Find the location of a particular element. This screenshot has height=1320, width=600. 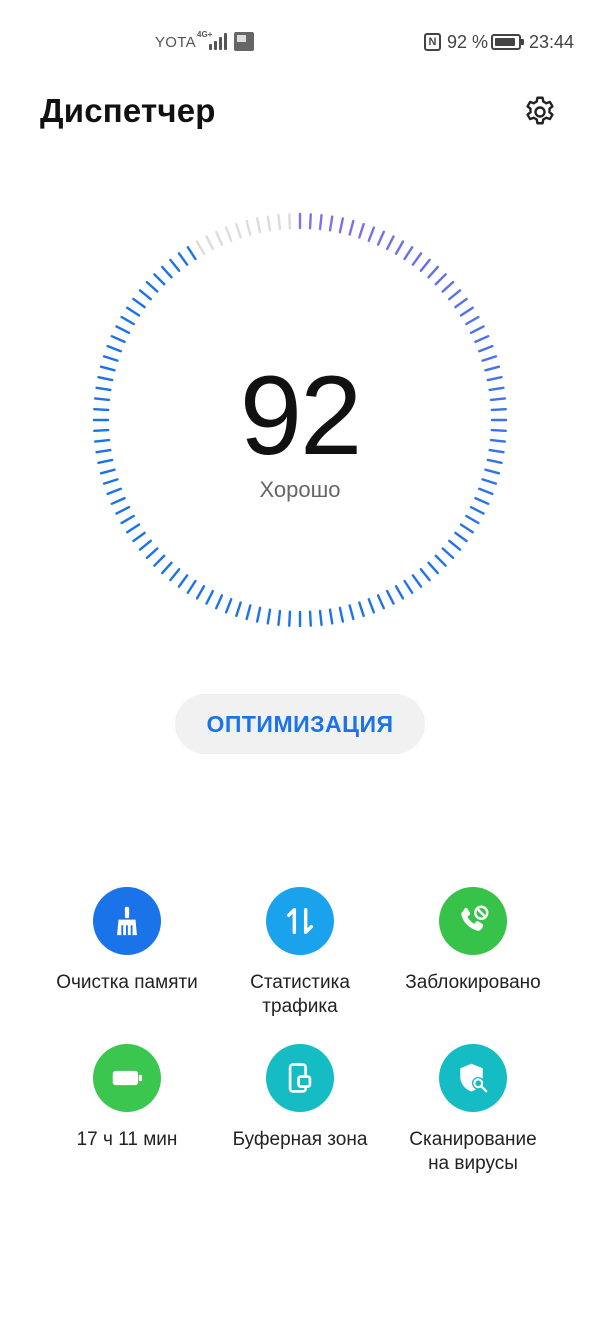

tile-label: Буферная зона is located at coordinates (300, 1139).